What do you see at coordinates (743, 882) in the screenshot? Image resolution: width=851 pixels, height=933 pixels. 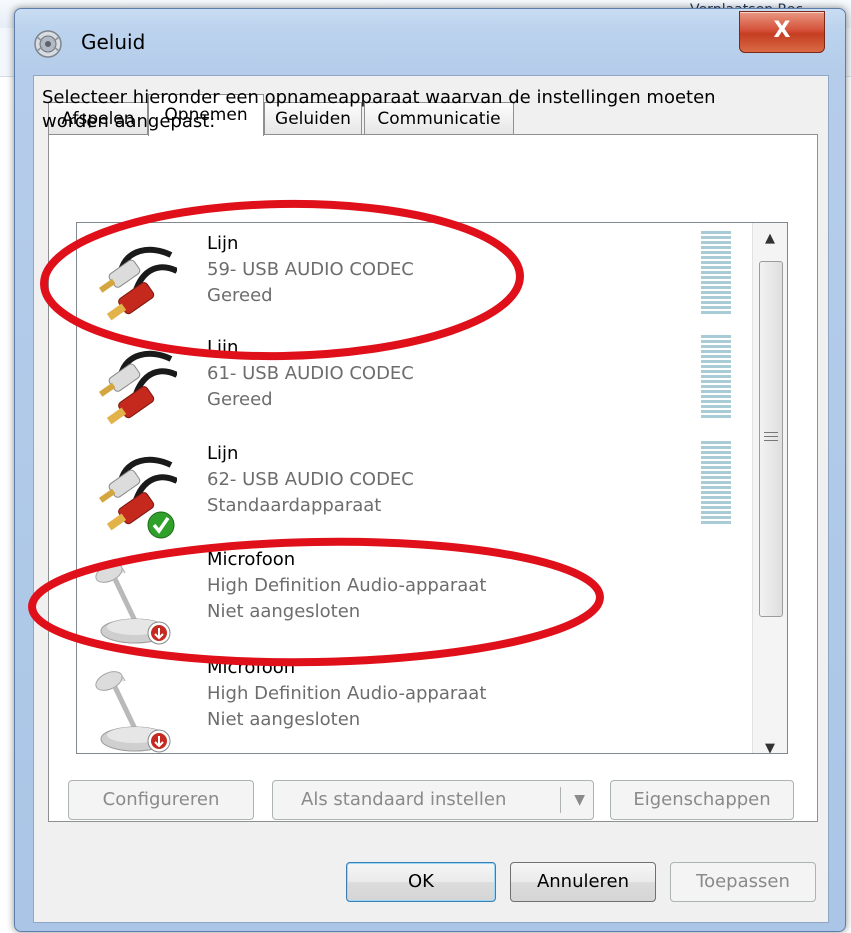 I see `apply-button: Toepassen` at bounding box center [743, 882].